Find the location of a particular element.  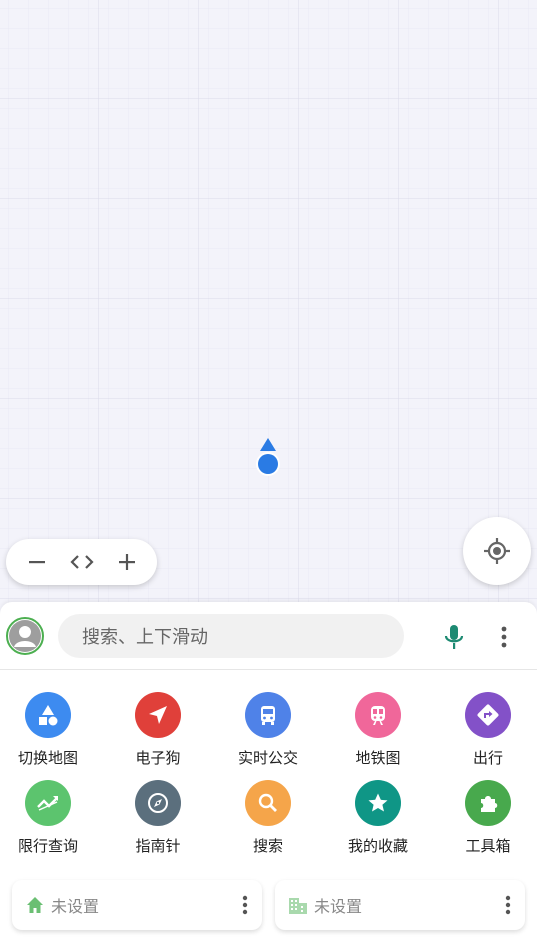

more-options-button is located at coordinates (504, 637).